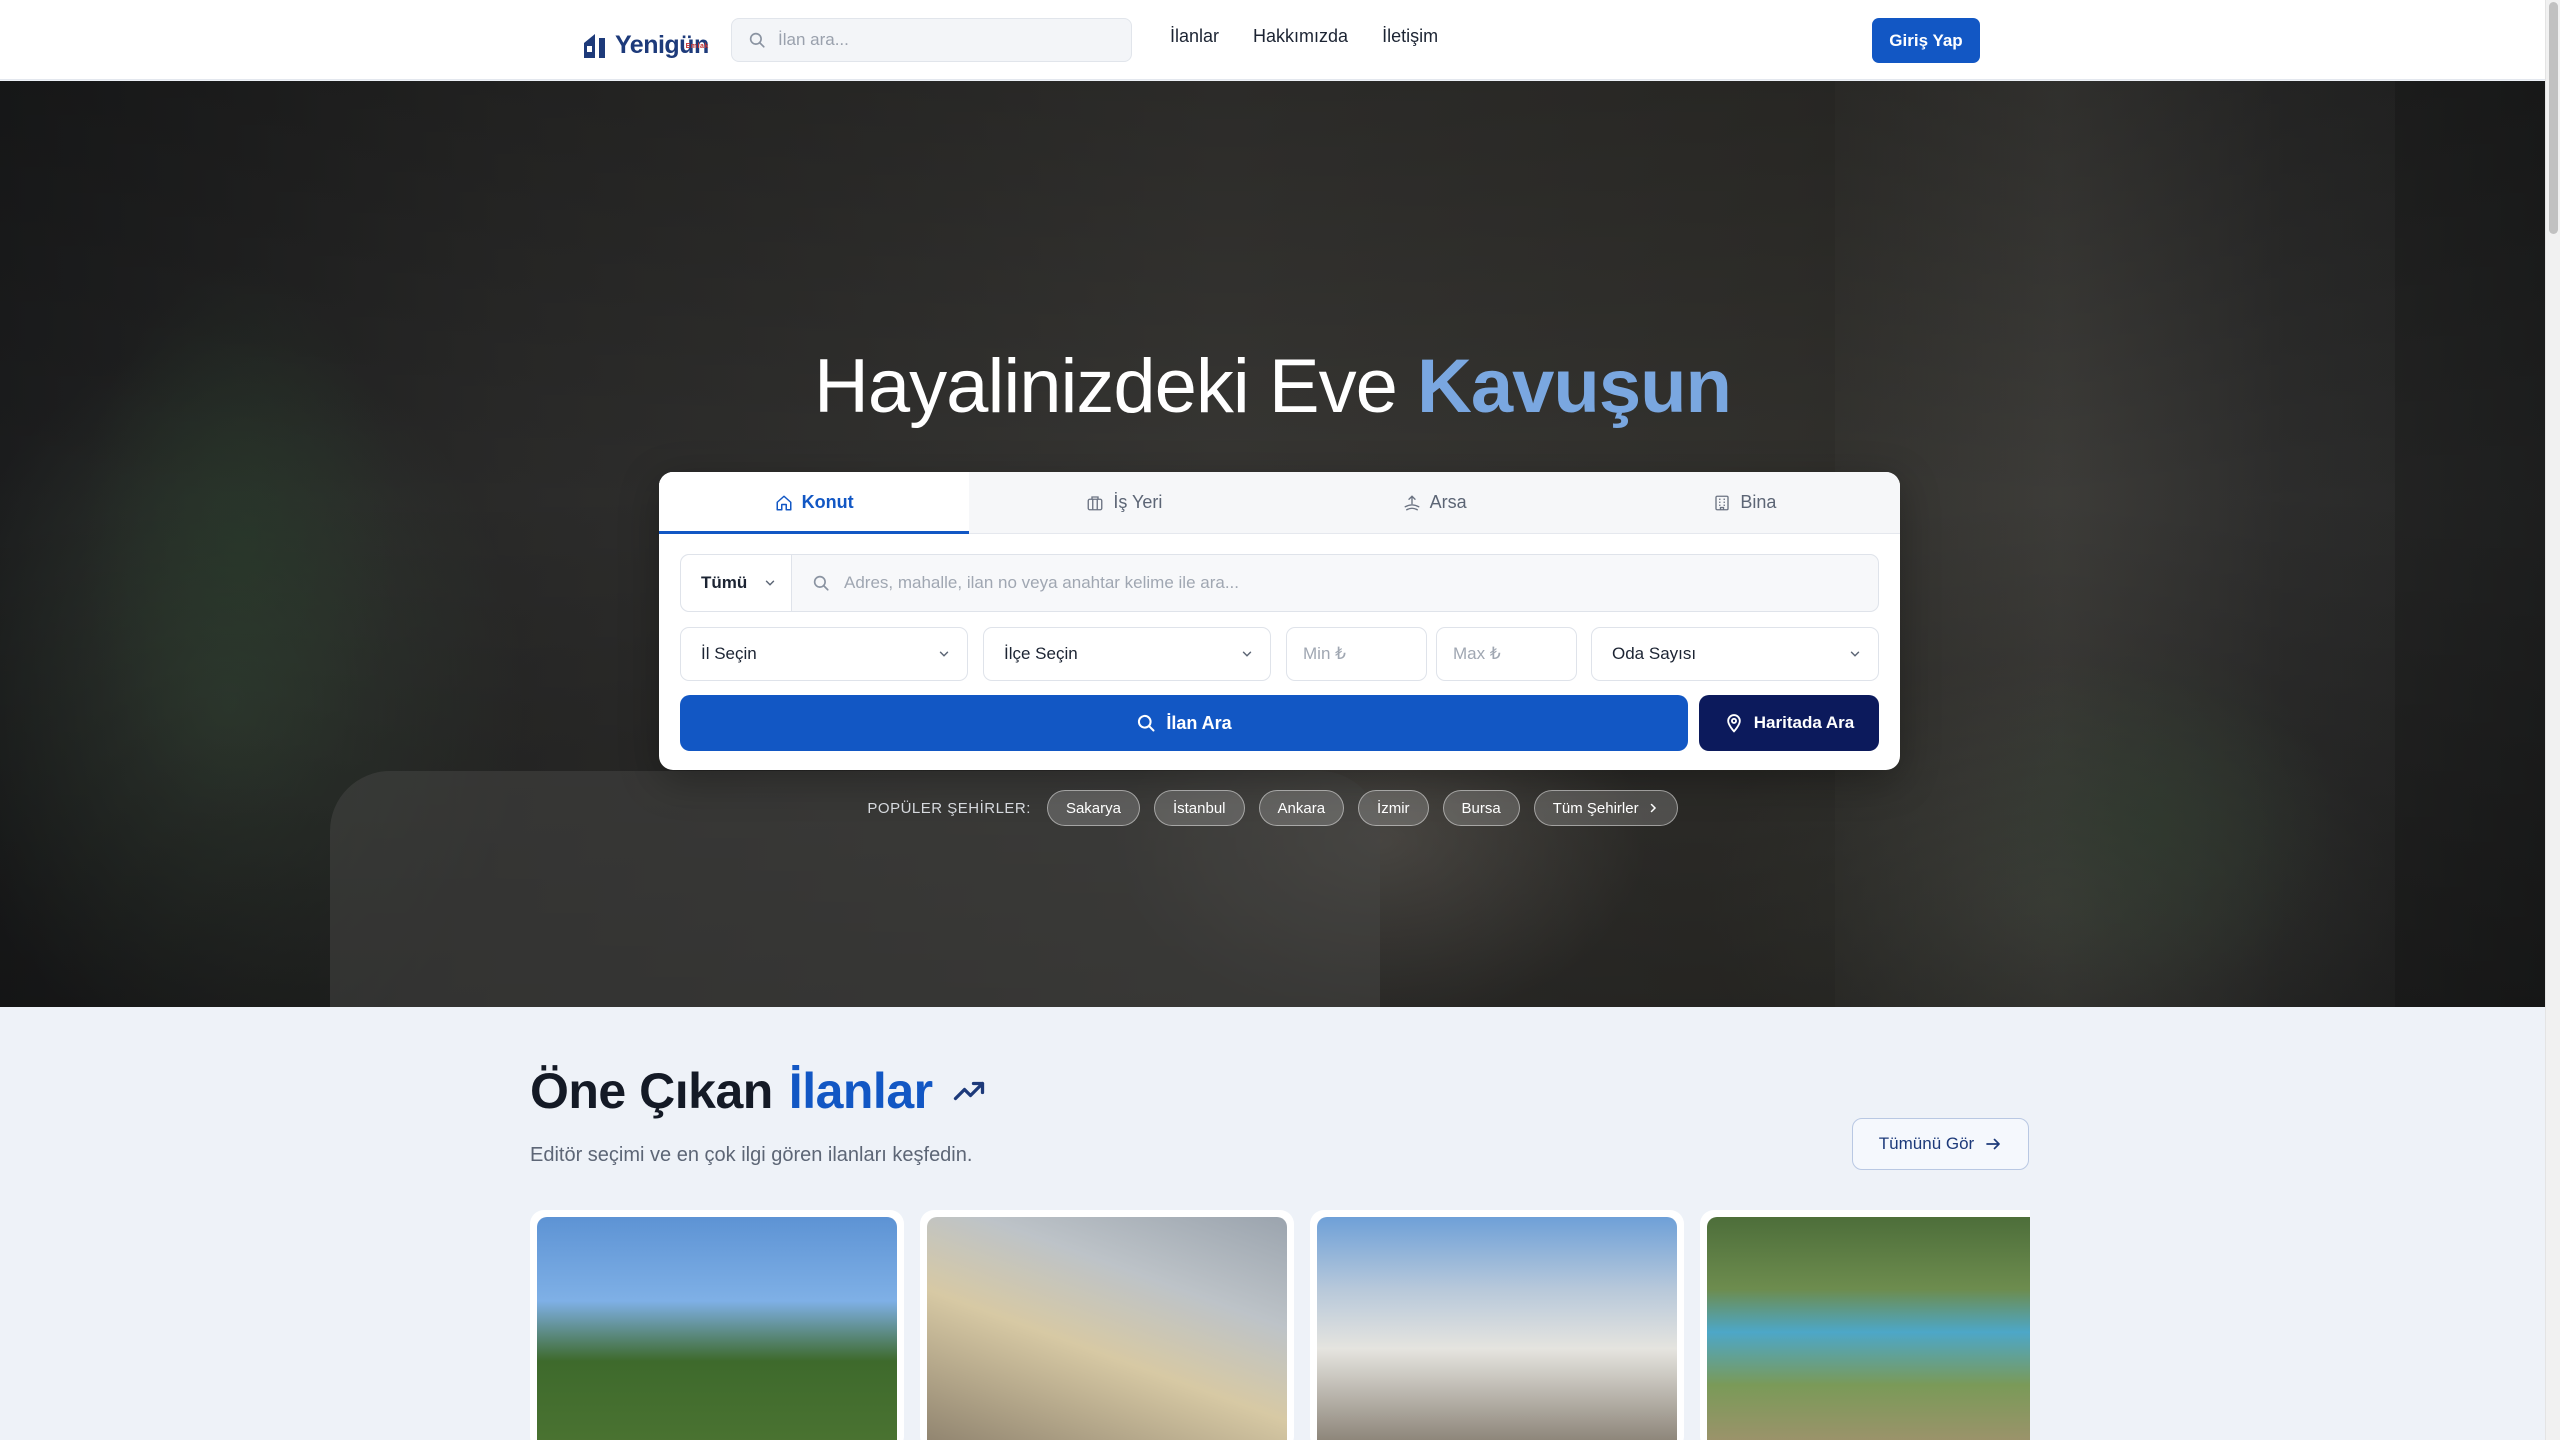 The image size is (2560, 1440). I want to click on featured-title-text: Öne Çıkan, so click(651, 1091).